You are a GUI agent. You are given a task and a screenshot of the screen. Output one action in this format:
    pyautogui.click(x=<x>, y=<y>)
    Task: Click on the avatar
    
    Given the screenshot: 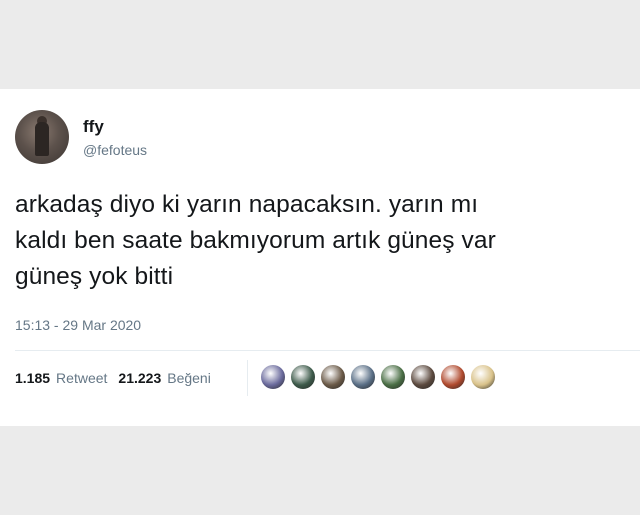 What is the action you would take?
    pyautogui.click(x=42, y=137)
    